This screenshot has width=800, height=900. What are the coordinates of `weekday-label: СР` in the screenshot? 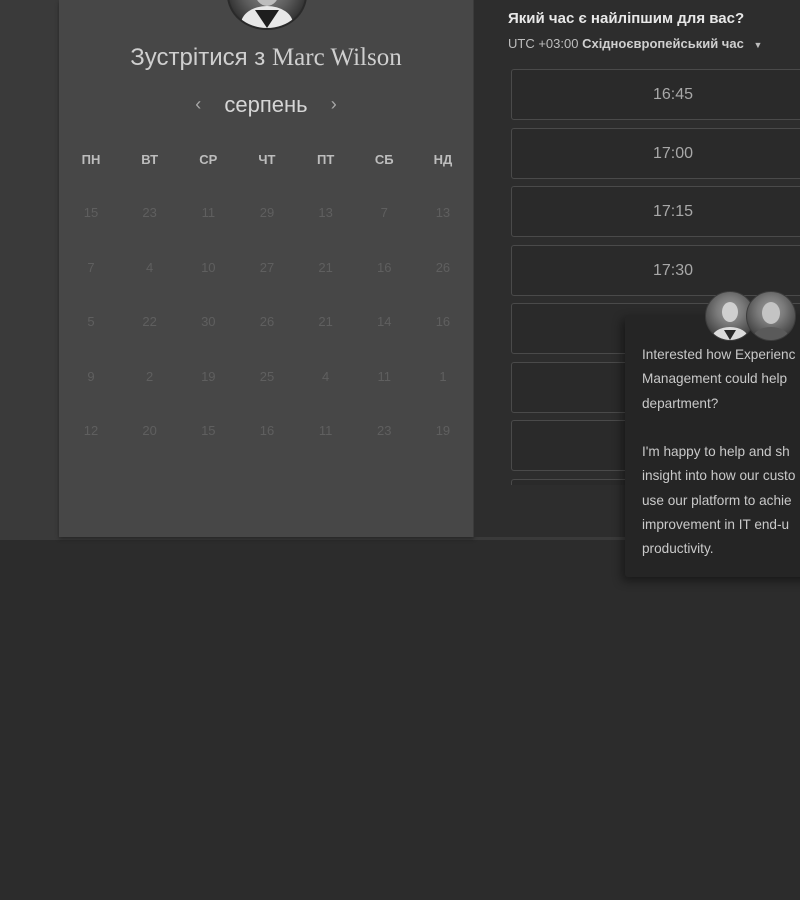 It's located at (208, 159).